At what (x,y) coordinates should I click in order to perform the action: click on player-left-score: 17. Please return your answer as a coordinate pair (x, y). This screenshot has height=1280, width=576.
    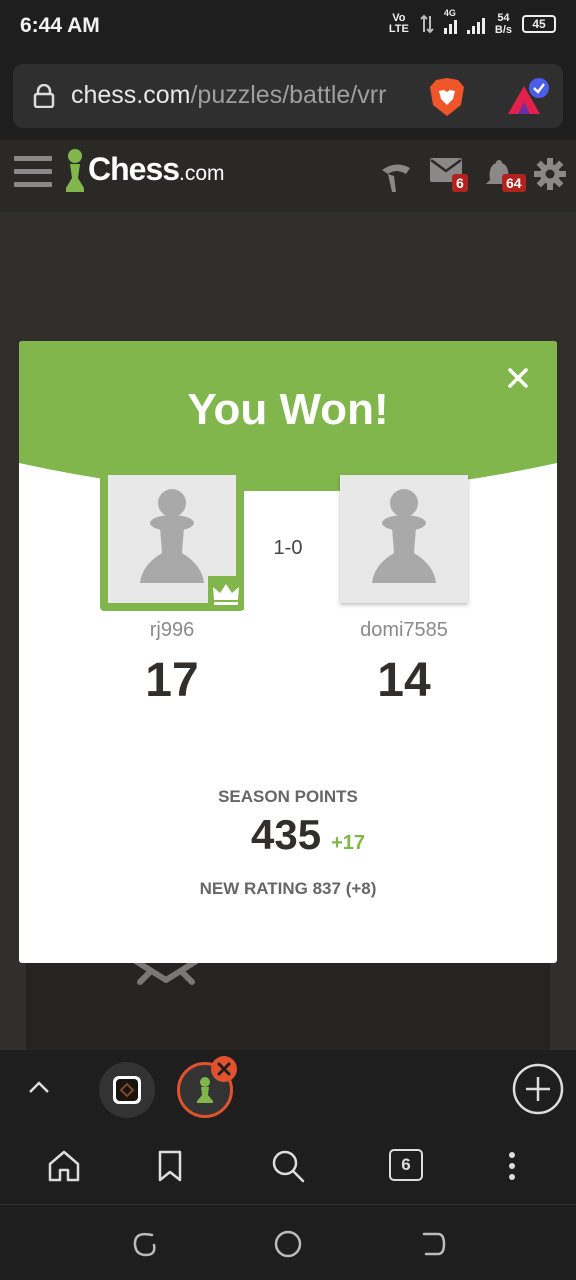
    Looking at the image, I should click on (172, 680).